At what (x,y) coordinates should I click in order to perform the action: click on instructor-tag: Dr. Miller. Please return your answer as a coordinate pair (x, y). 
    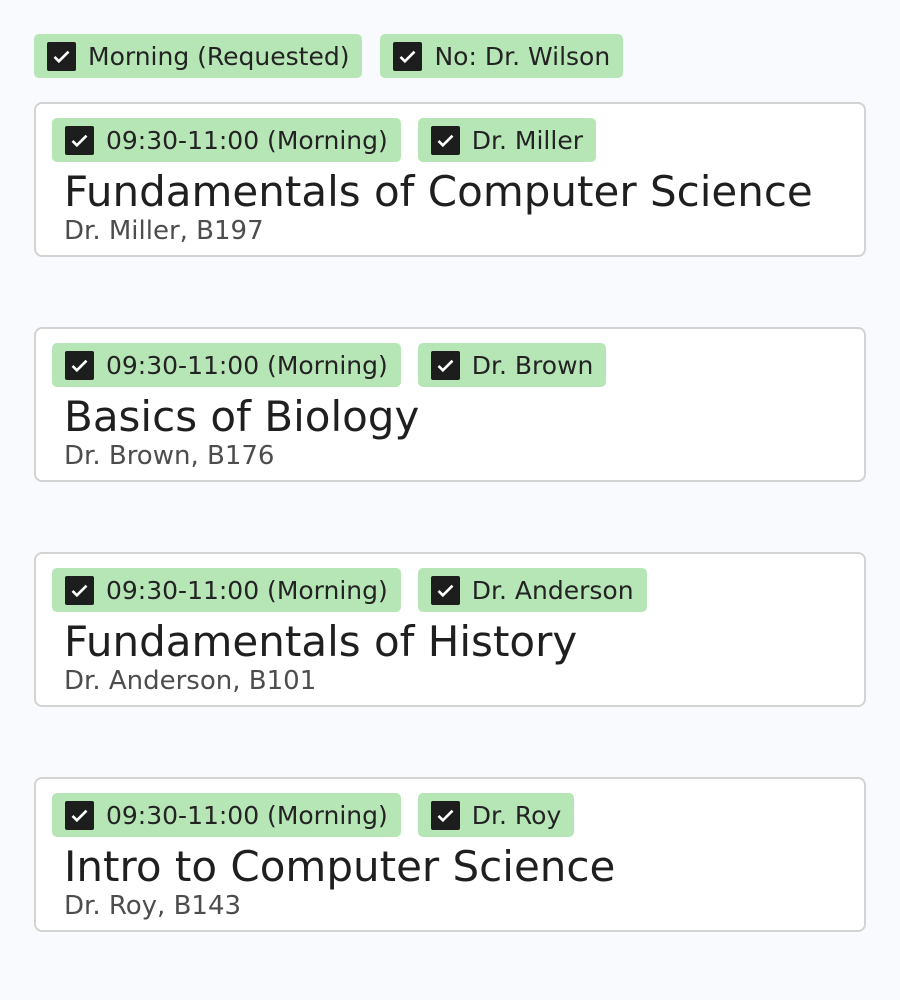
    Looking at the image, I should click on (506, 140).